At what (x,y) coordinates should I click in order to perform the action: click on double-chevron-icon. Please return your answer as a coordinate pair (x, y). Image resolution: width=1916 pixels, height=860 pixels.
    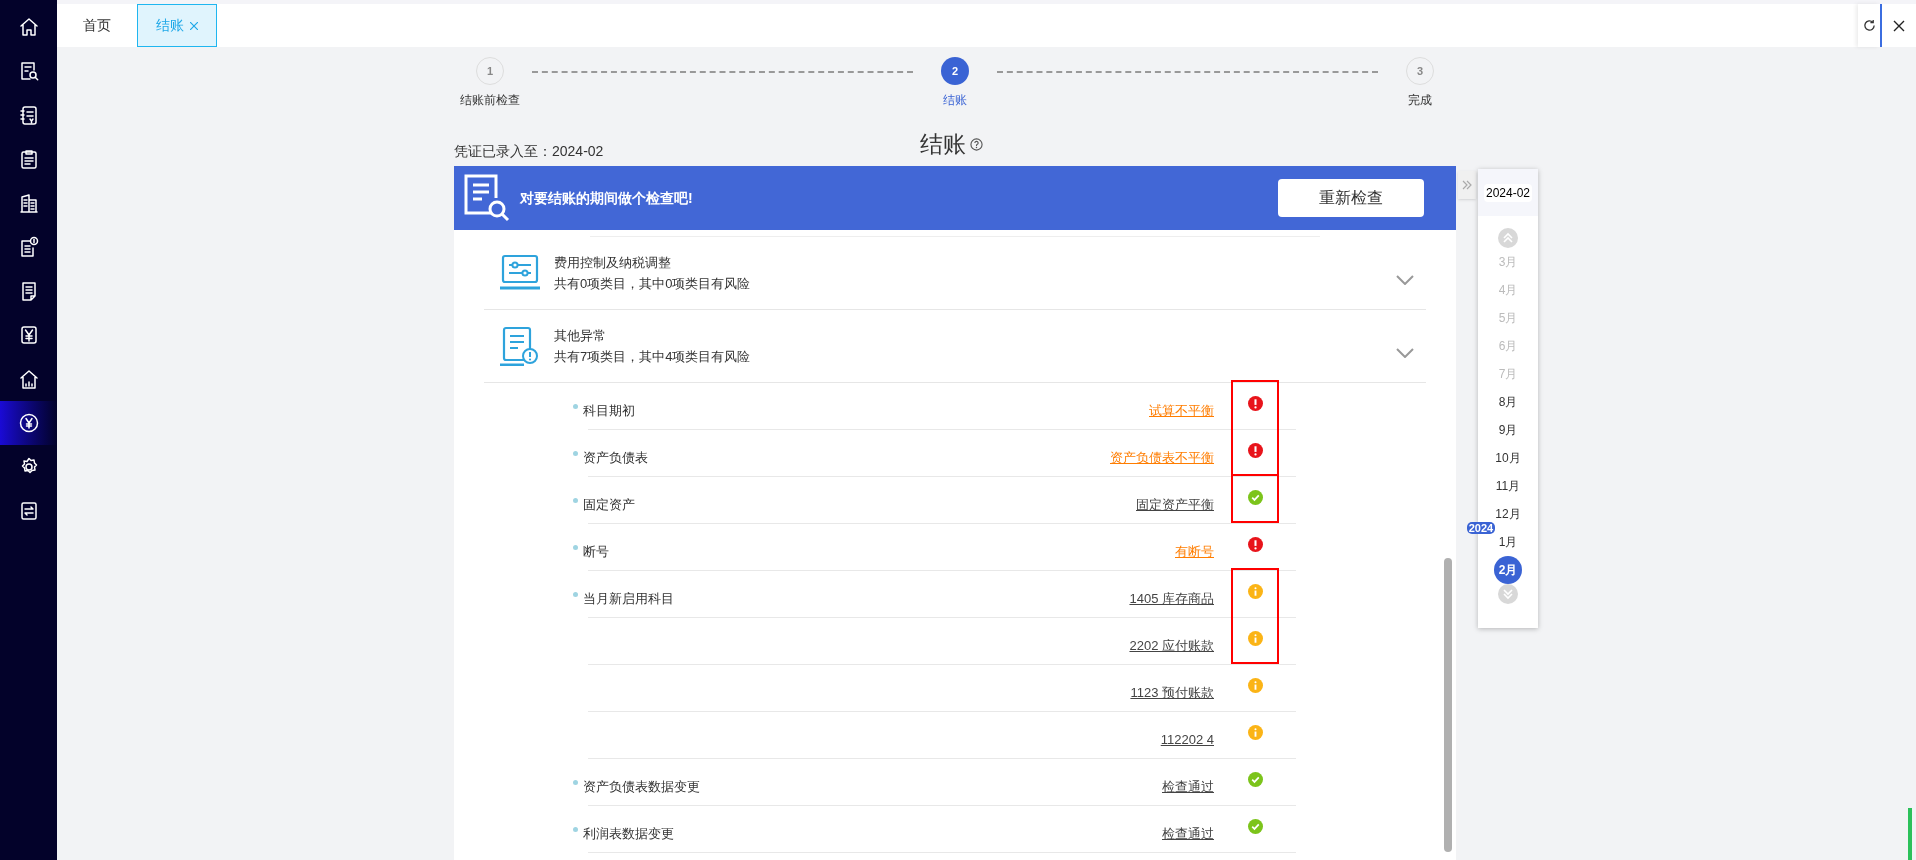
    Looking at the image, I should click on (1467, 185).